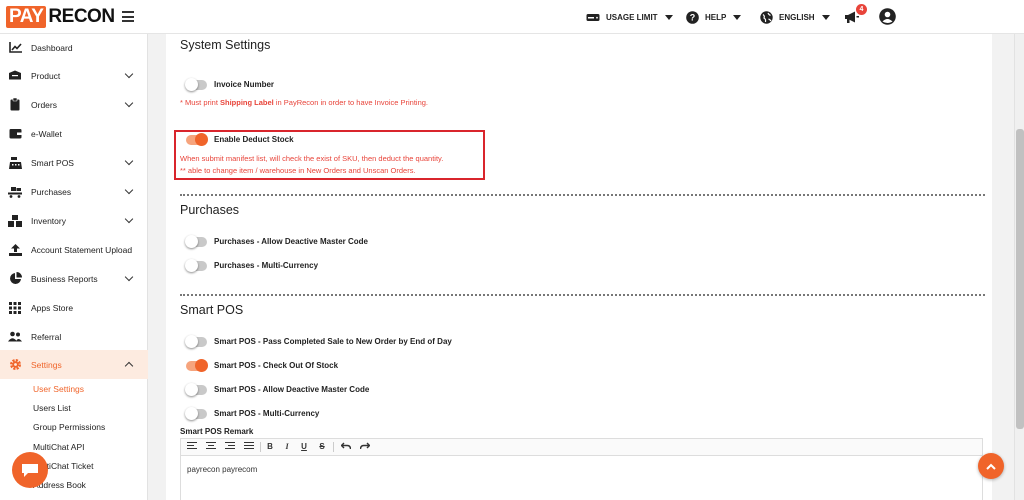 This screenshot has height=500, width=1024. What do you see at coordinates (15, 279) in the screenshot?
I see `pie-chart-icon` at bounding box center [15, 279].